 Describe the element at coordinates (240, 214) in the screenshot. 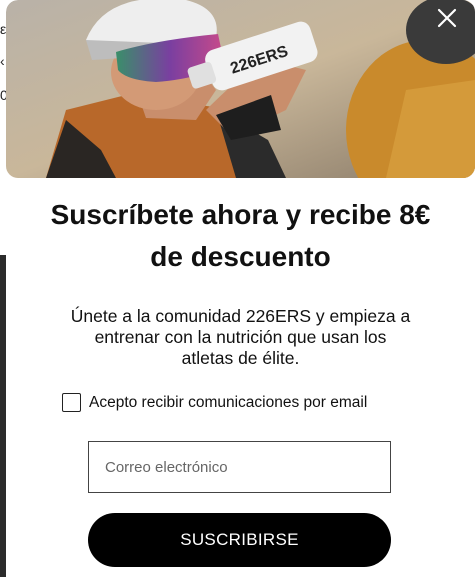

I see `modal-title-line-1: Suscríbete ahora y recibe 8€` at that location.